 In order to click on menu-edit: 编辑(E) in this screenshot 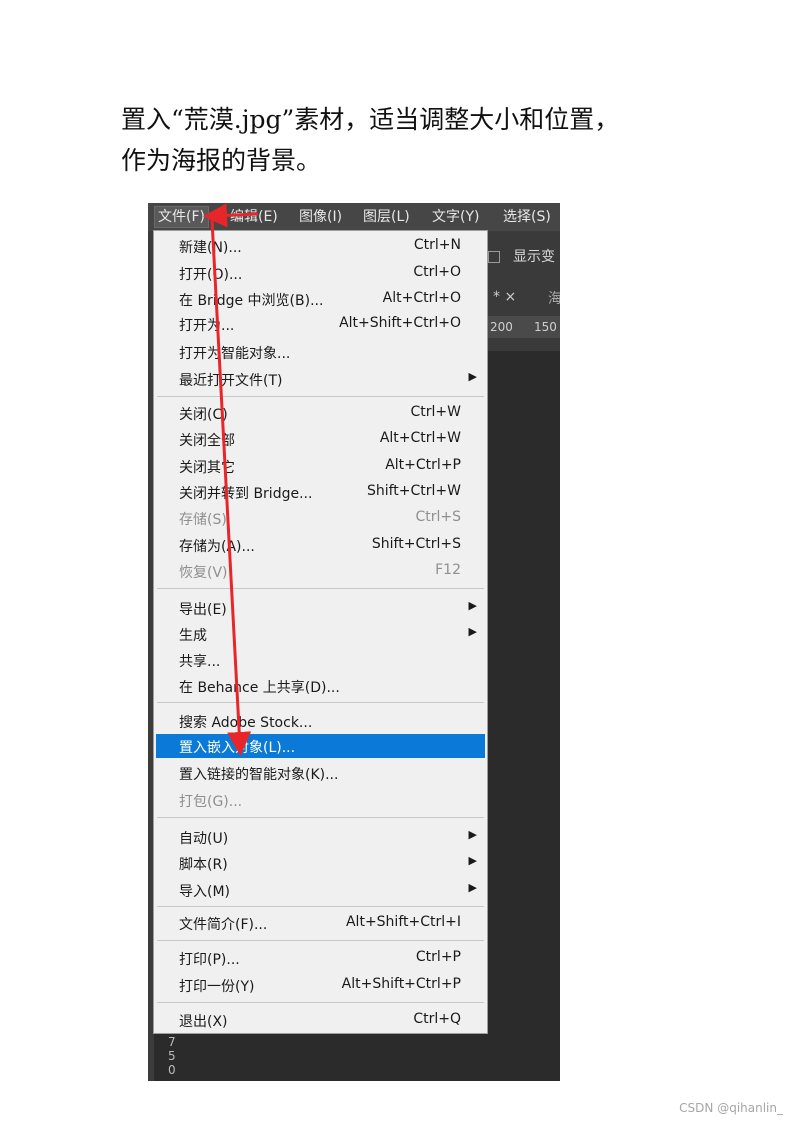, I will do `click(254, 217)`.